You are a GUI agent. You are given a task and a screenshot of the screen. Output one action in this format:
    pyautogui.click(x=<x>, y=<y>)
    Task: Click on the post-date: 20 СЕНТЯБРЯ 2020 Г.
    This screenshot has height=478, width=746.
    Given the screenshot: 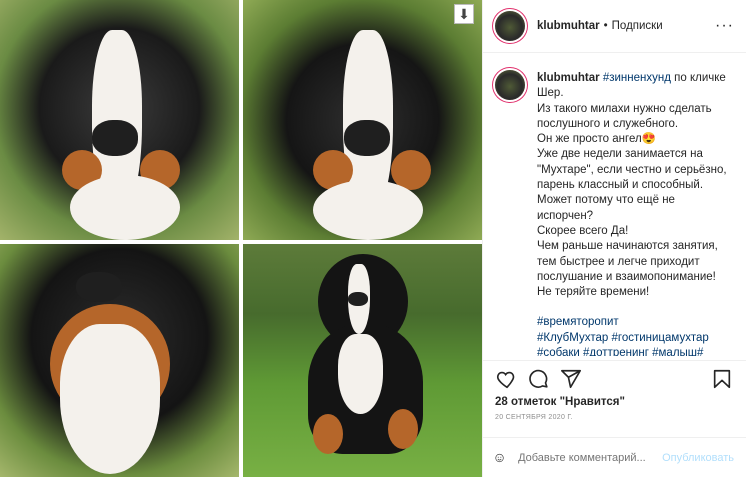 What is the action you would take?
    pyautogui.click(x=534, y=417)
    